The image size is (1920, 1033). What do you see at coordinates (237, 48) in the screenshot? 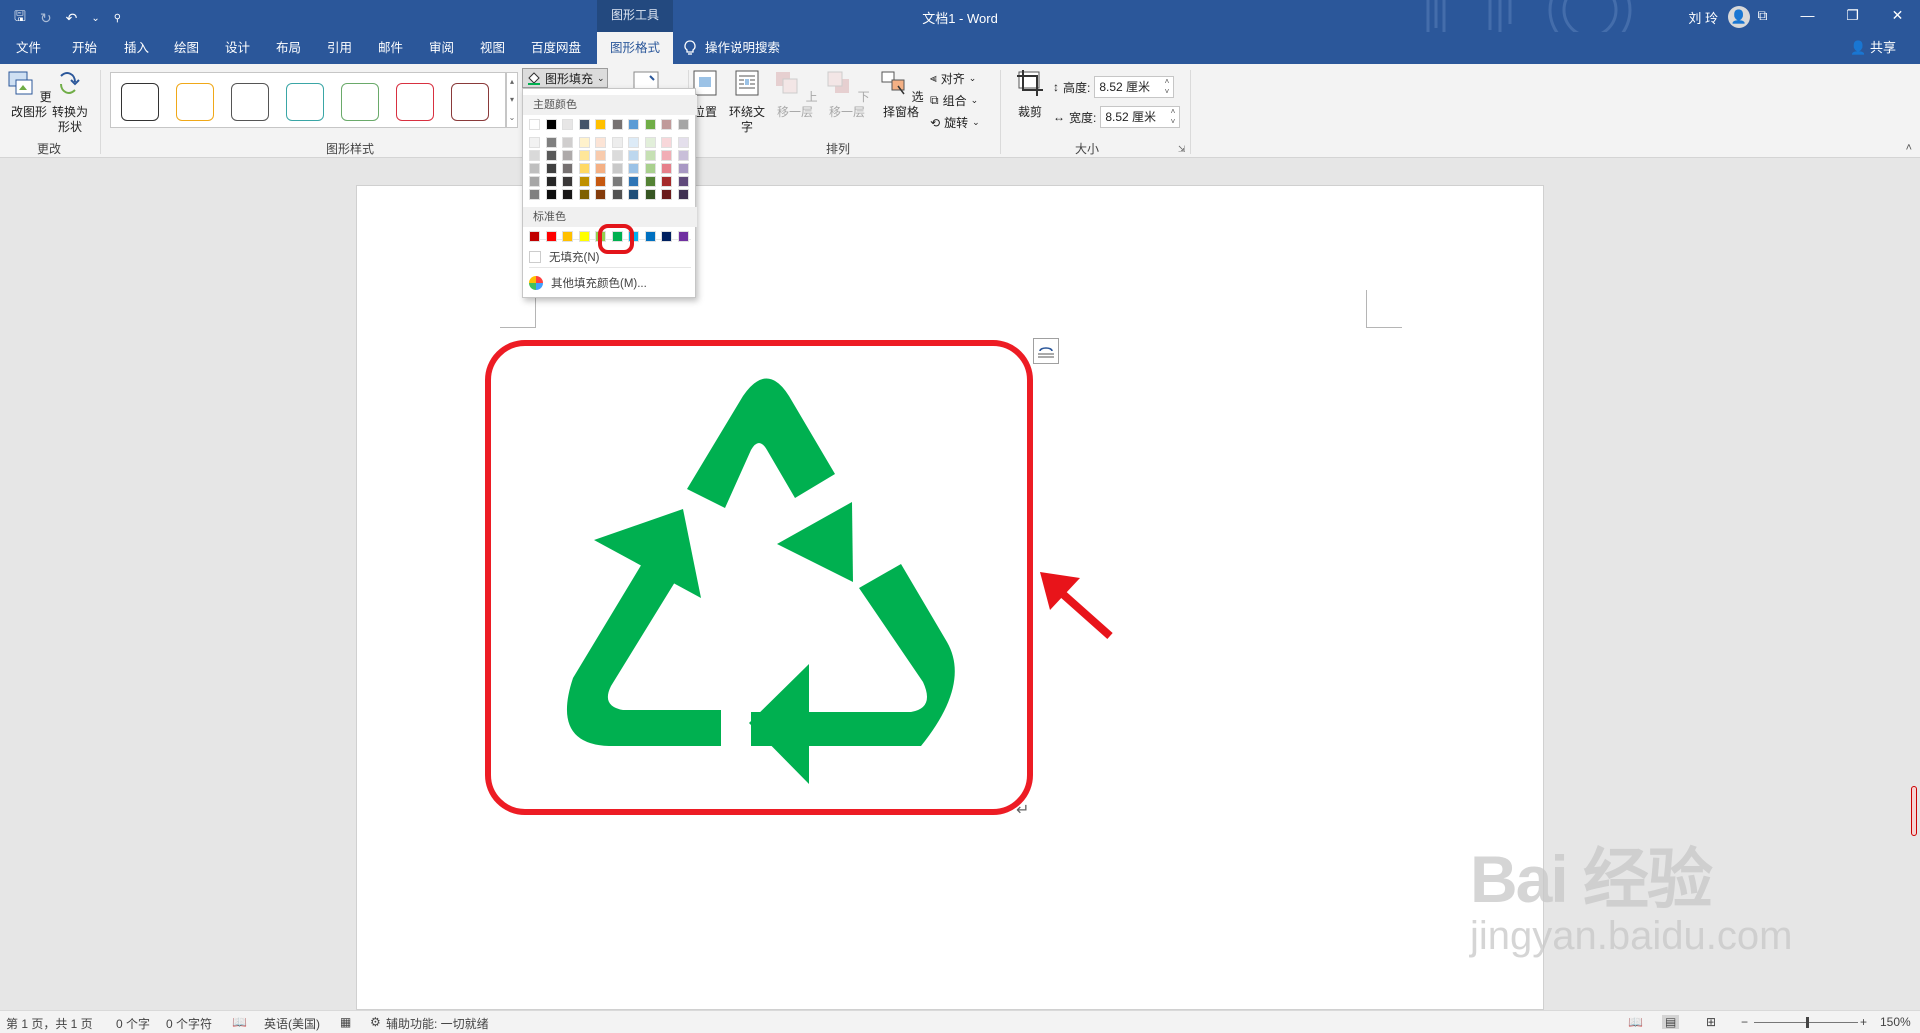
I see `tab-design: 设计` at bounding box center [237, 48].